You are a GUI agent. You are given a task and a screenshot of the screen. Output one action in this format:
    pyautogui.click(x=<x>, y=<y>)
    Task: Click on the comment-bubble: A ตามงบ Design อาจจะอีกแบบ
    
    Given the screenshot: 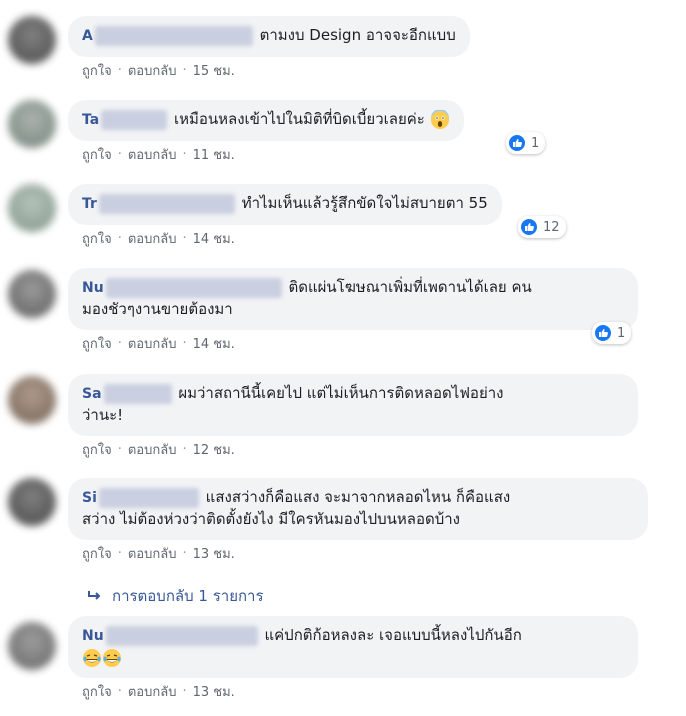 What is the action you would take?
    pyautogui.click(x=269, y=36)
    